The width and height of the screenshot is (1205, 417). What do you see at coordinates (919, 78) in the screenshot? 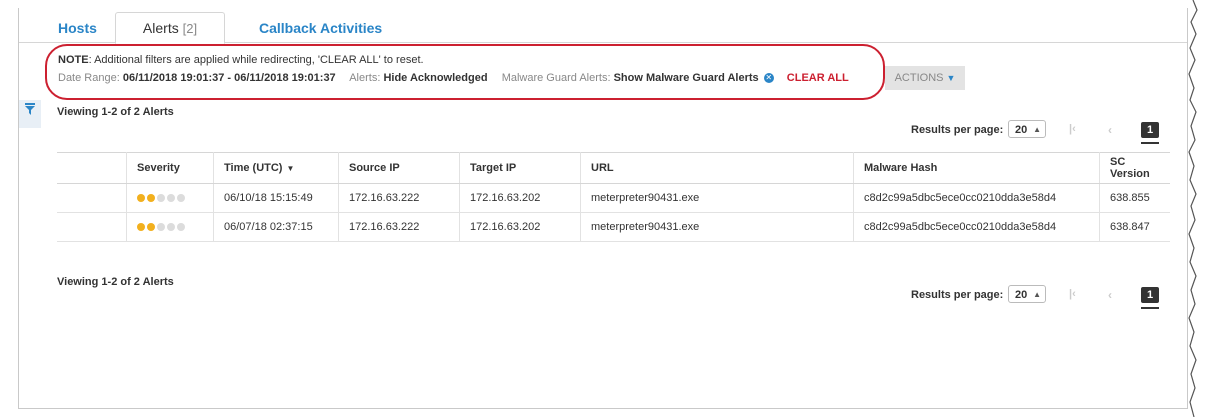
I see `actions-label: ACTIONS` at bounding box center [919, 78].